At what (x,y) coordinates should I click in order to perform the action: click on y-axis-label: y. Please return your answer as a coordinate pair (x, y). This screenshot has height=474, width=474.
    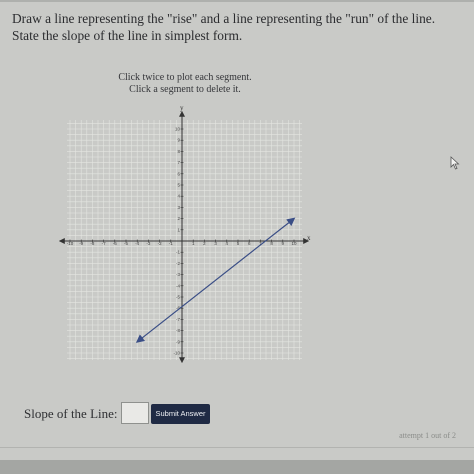
    Looking at the image, I should click on (182, 108).